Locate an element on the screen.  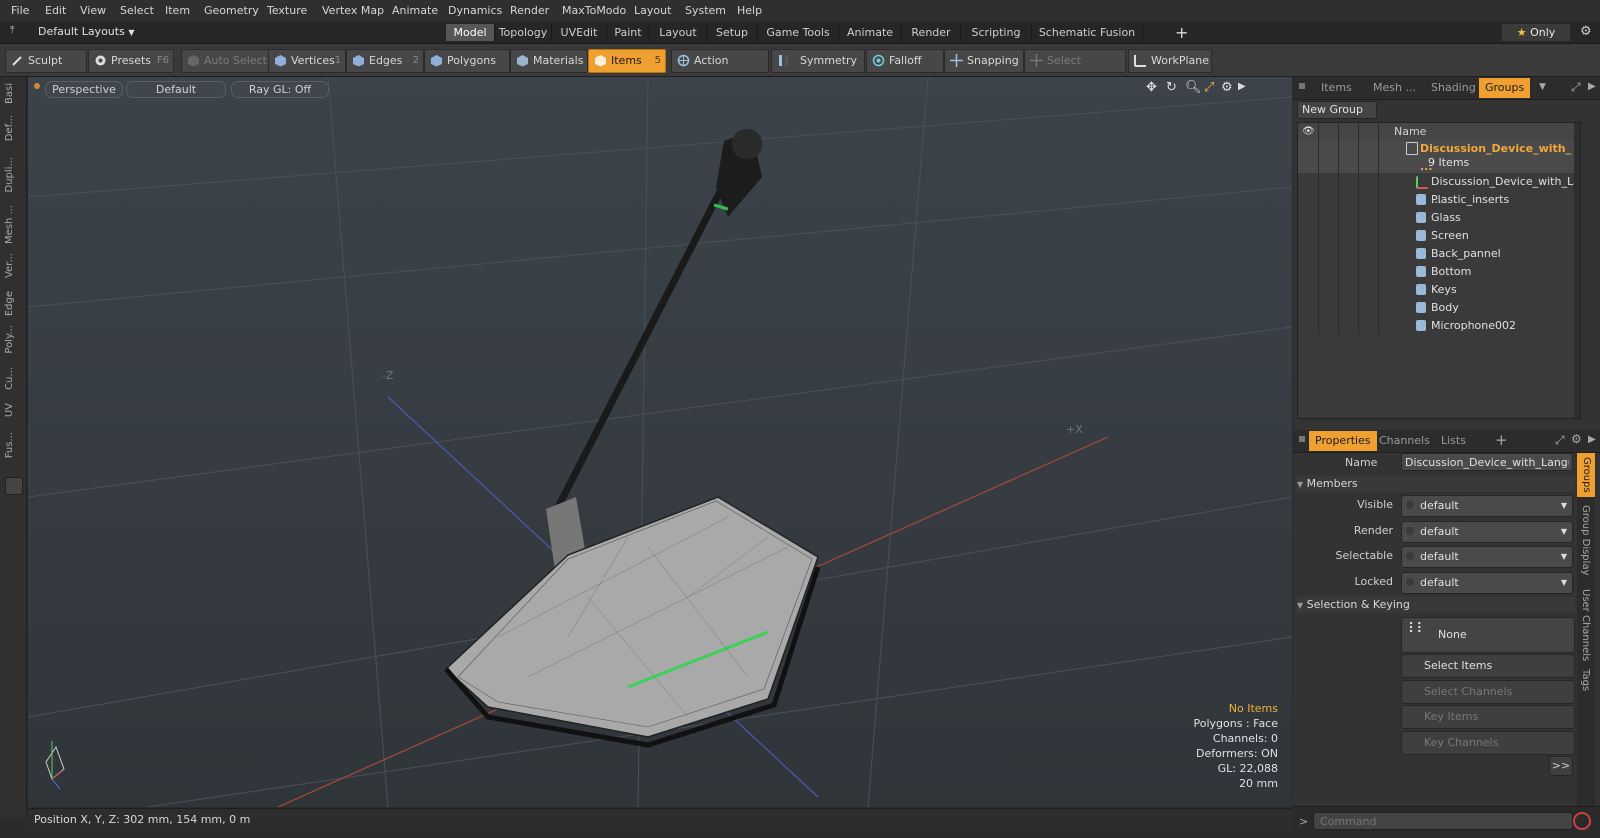
group-item-row: Plastic_inserts is located at coordinates (1439, 200).